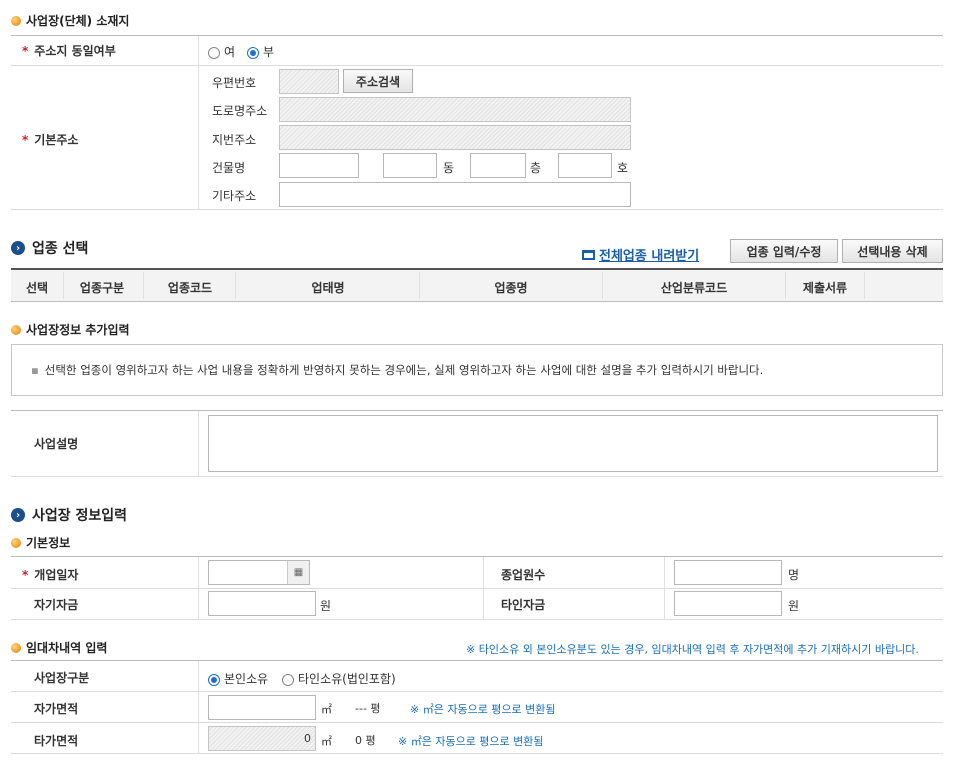 This screenshot has width=957, height=760. What do you see at coordinates (75, 51) in the screenshot?
I see `same-address-label-text: 주소지 동일여부` at bounding box center [75, 51].